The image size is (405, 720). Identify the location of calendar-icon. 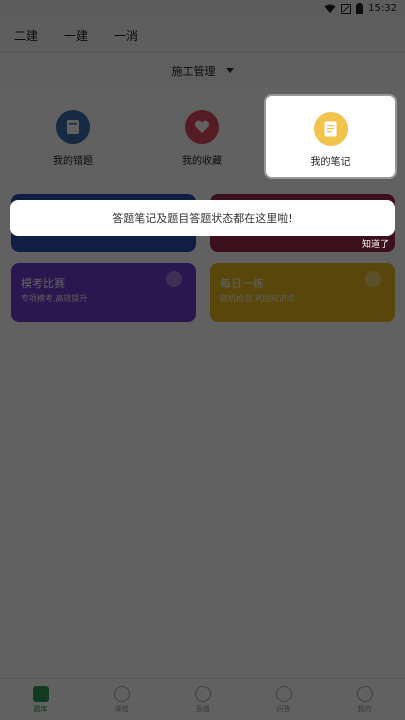
(373, 279).